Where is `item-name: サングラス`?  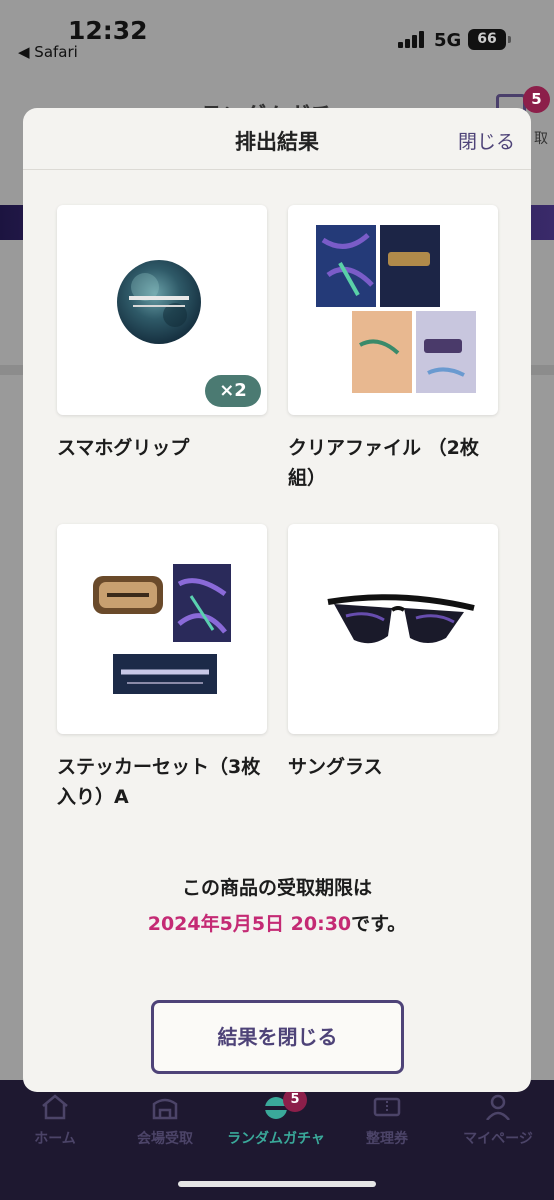 item-name: サングラス is located at coordinates (335, 767).